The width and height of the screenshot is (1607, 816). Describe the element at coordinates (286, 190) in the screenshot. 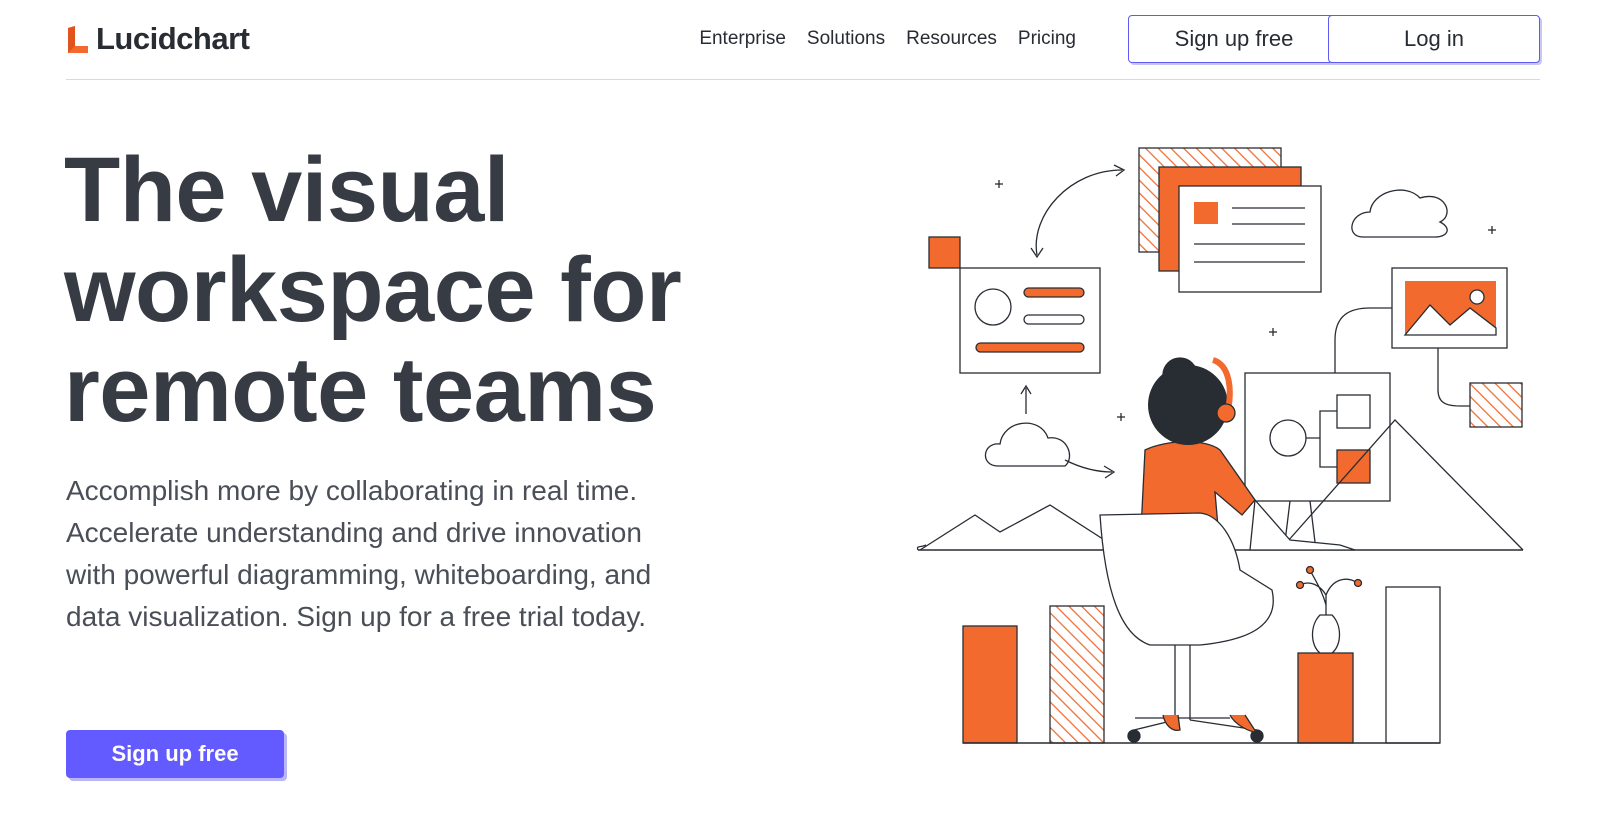

I see `hero-title-line1: The visual` at that location.